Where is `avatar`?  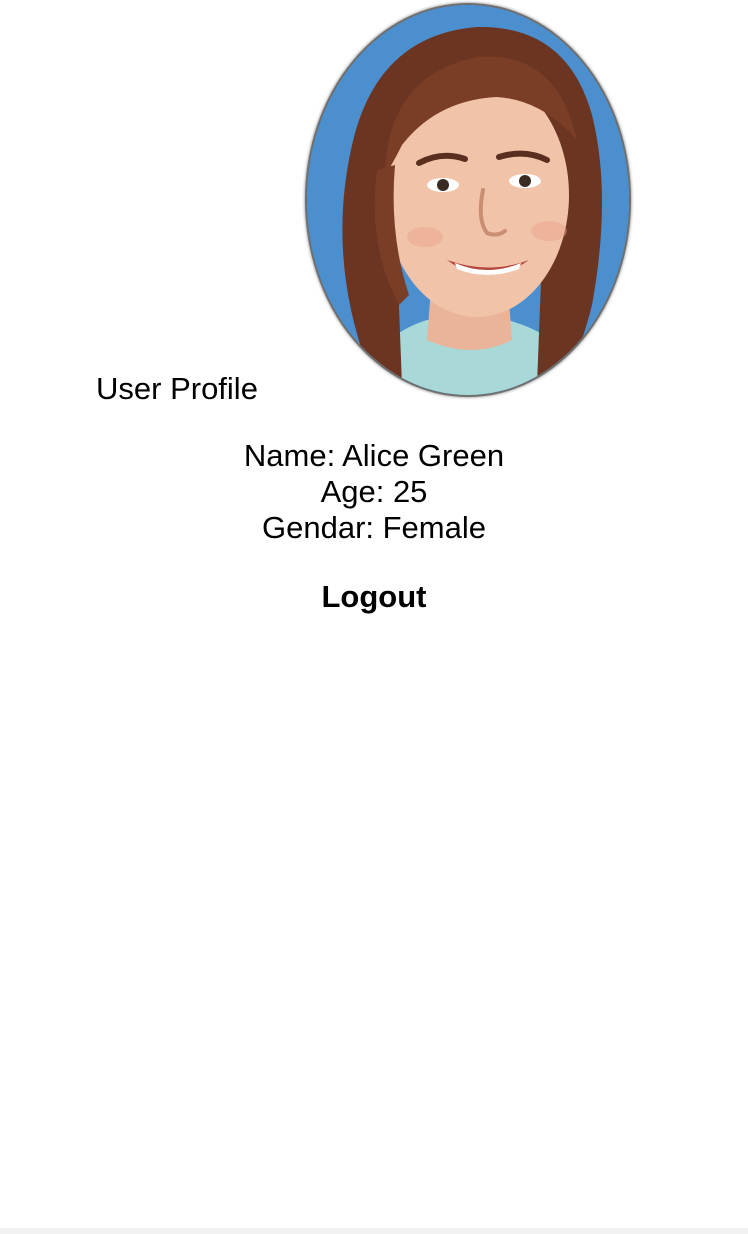
avatar is located at coordinates (468, 200).